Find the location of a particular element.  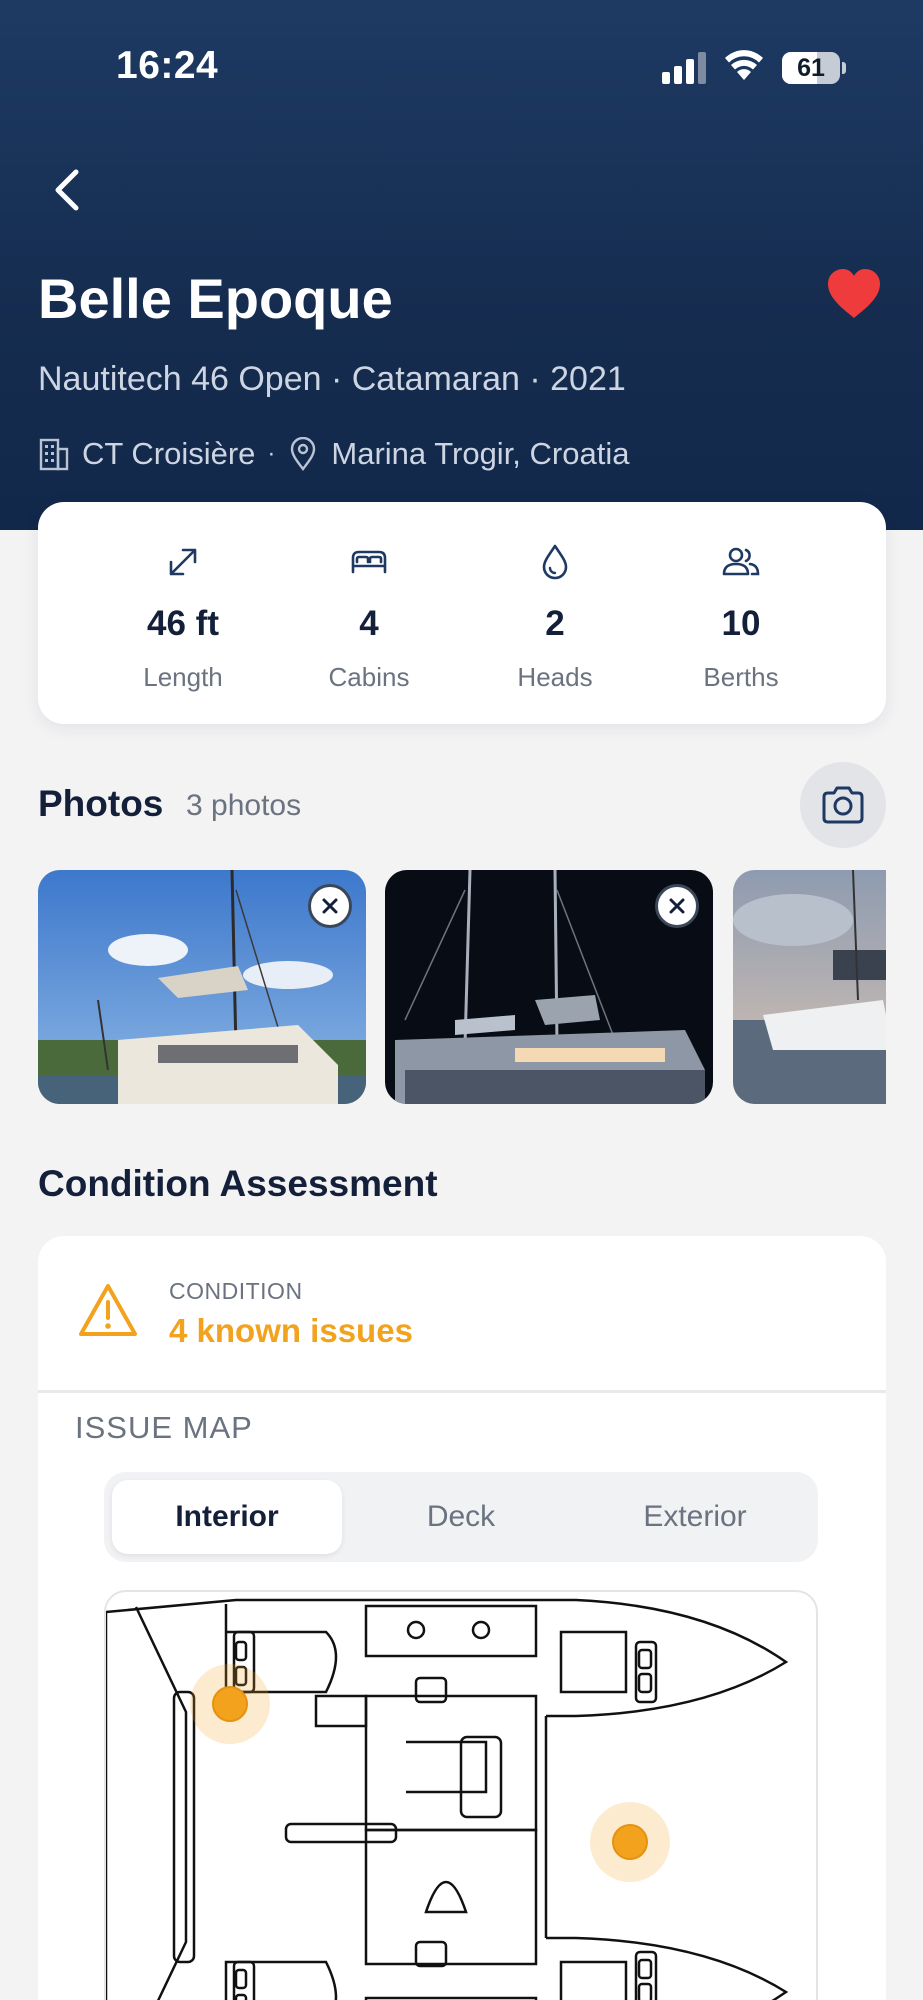

back-button is located at coordinates (67, 190).